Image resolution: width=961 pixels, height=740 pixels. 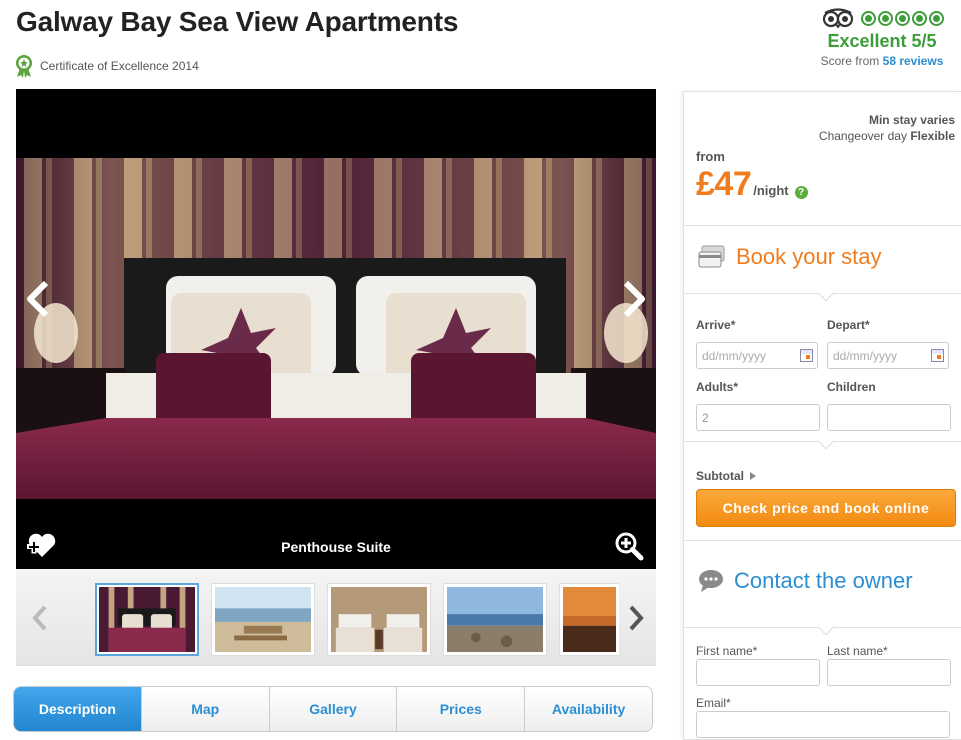 I want to click on depart-placeholder: dd/mm/yyyy, so click(x=865, y=356).